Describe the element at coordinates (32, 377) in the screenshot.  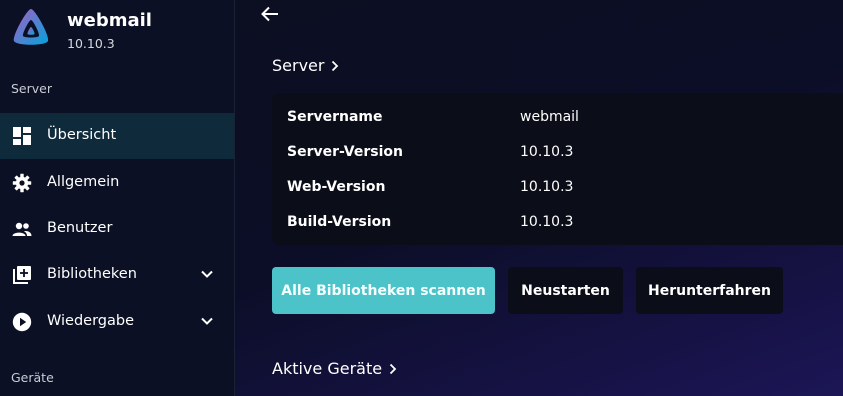
I see `sidebar-section-devices: Geräte` at that location.